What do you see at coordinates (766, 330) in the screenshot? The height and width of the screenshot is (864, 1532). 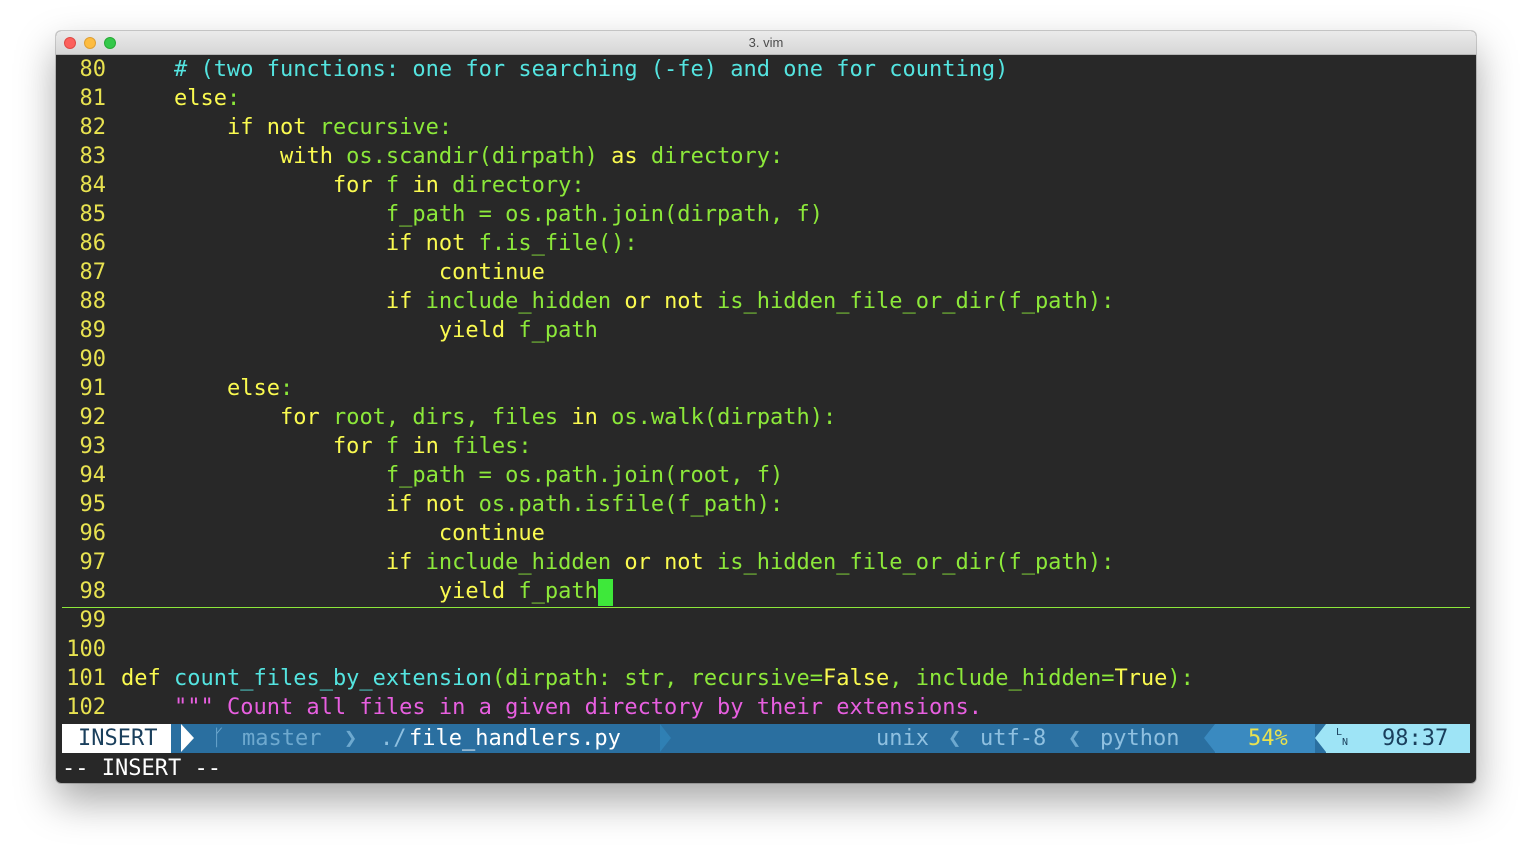 I see `code-line: 89 yield f_path` at bounding box center [766, 330].